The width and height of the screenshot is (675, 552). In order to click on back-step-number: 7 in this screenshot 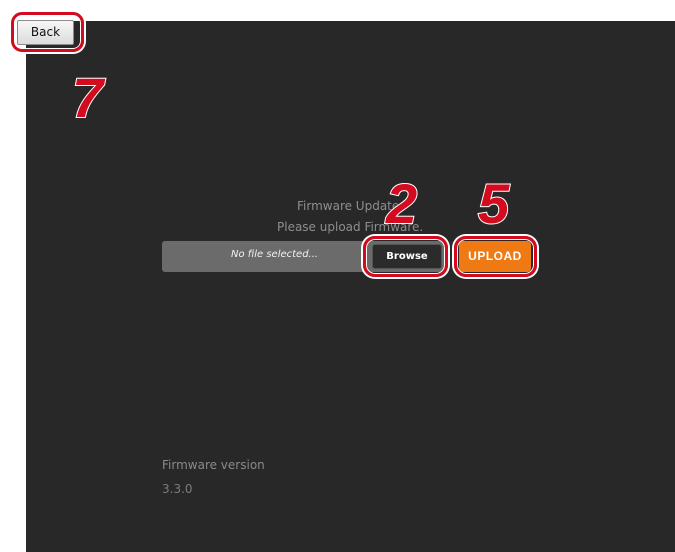, I will do `click(87, 97)`.